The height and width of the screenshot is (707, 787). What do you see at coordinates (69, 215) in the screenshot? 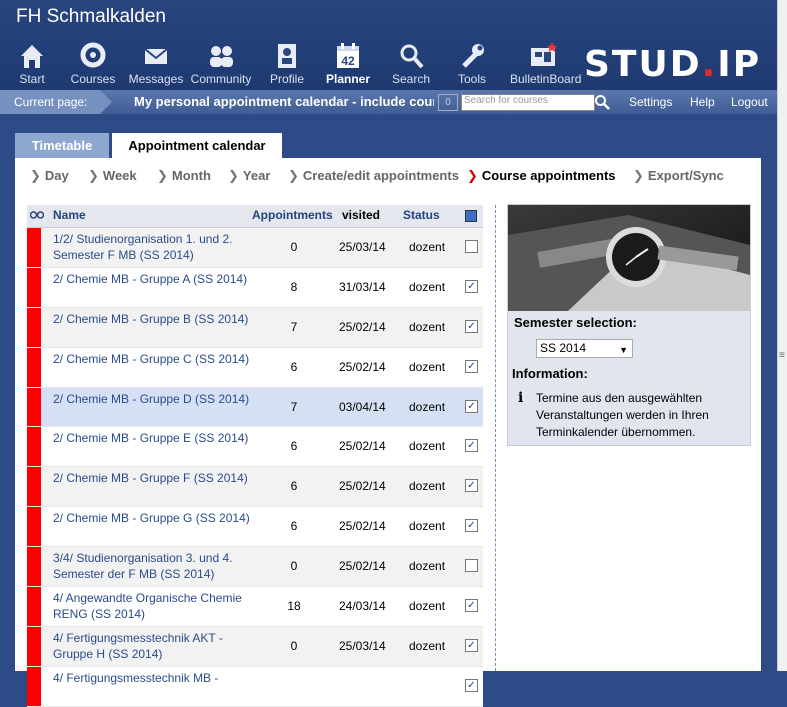
I see `col-name: Name` at bounding box center [69, 215].